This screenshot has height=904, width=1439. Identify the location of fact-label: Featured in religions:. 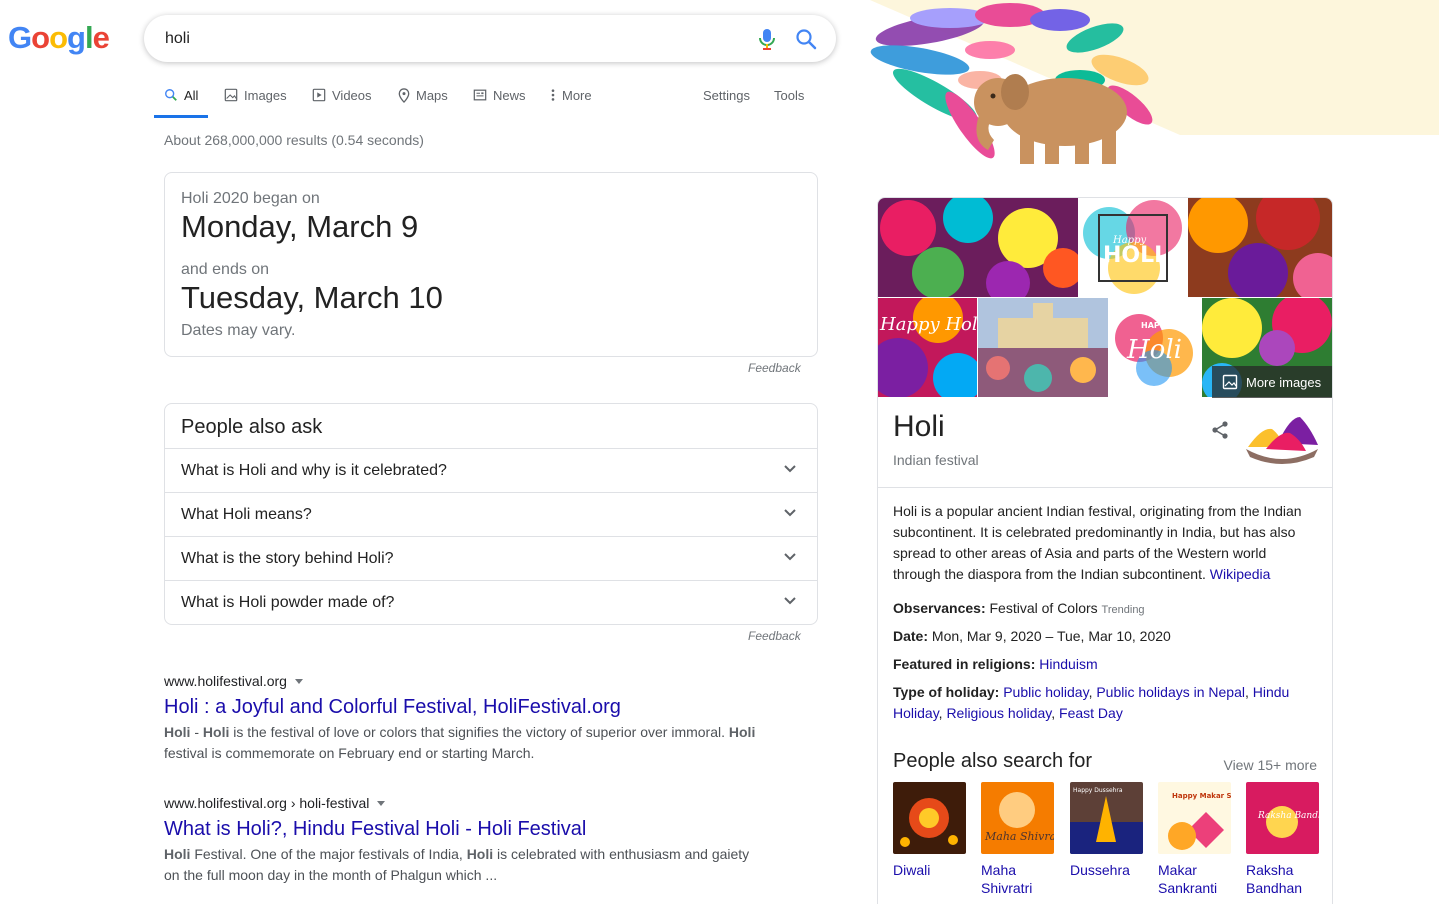
(964, 664).